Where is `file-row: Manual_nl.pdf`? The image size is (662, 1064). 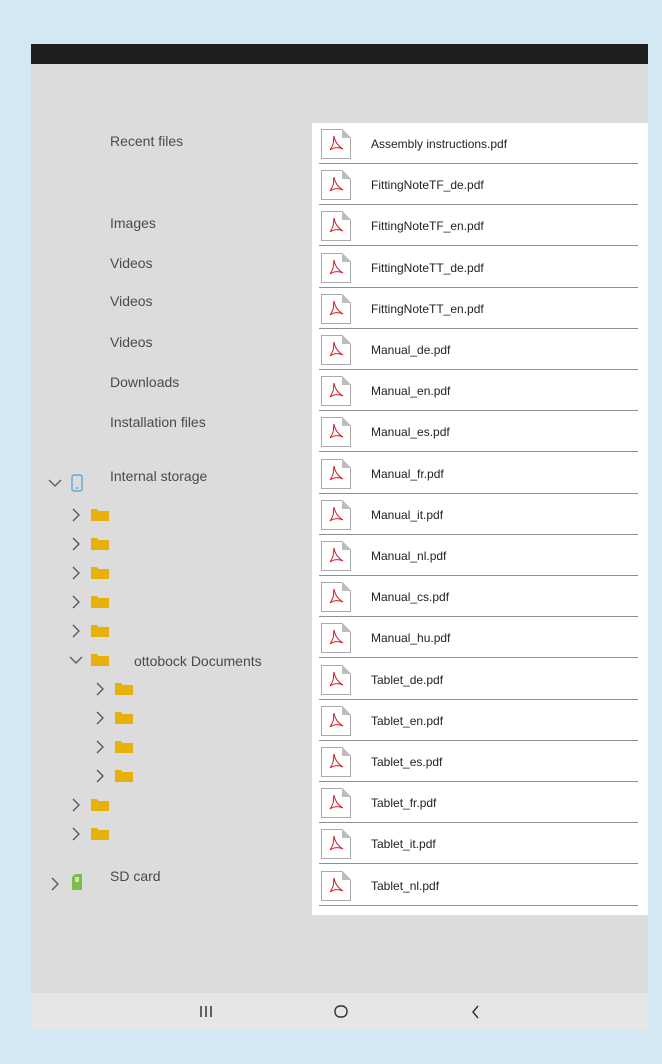 file-row: Manual_nl.pdf is located at coordinates (480, 555).